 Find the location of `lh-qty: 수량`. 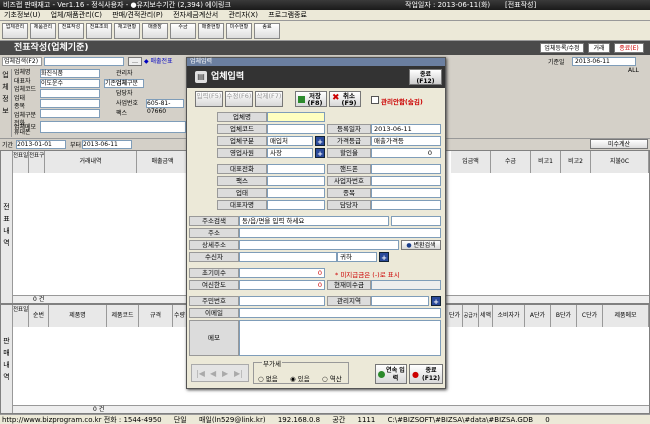

lh-qty: 수량 is located at coordinates (180, 316).